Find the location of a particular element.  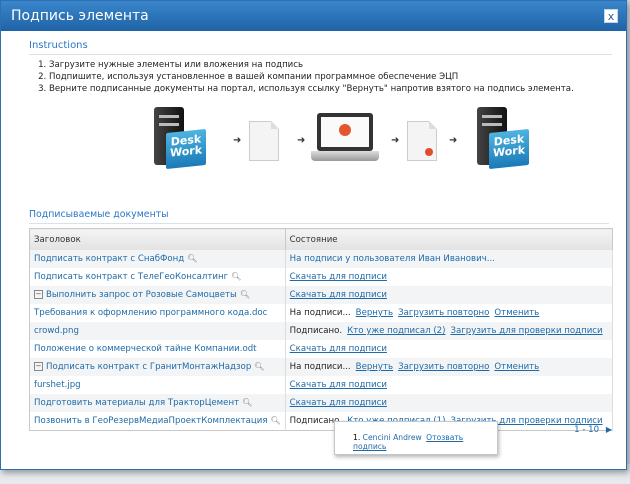

item-title-link: Подписать контракт с ТелеГеоКонсалтинг is located at coordinates (131, 277).